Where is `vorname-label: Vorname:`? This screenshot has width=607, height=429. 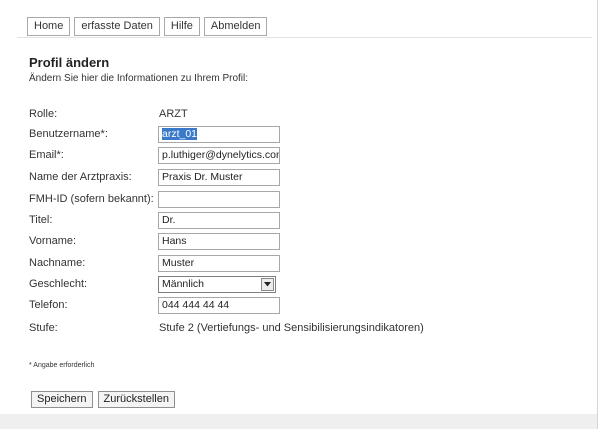 vorname-label: Vorname: is located at coordinates (53, 241).